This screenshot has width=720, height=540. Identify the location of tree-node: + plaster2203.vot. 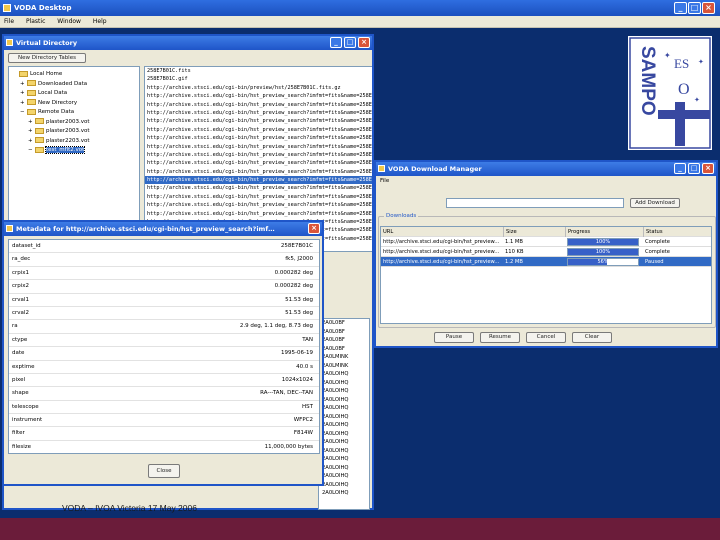
(59, 141).